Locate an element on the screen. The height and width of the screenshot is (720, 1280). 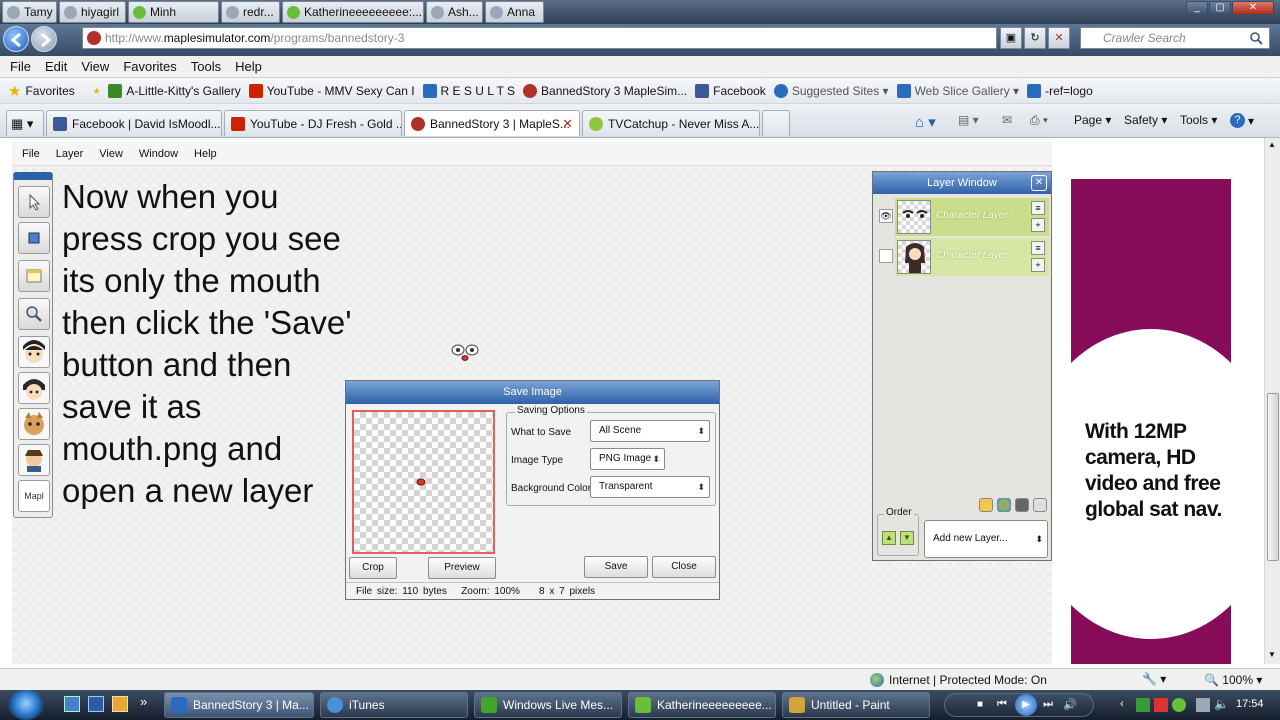
popup-blocker-icon: 🔧 ▾ is located at coordinates (1154, 679).